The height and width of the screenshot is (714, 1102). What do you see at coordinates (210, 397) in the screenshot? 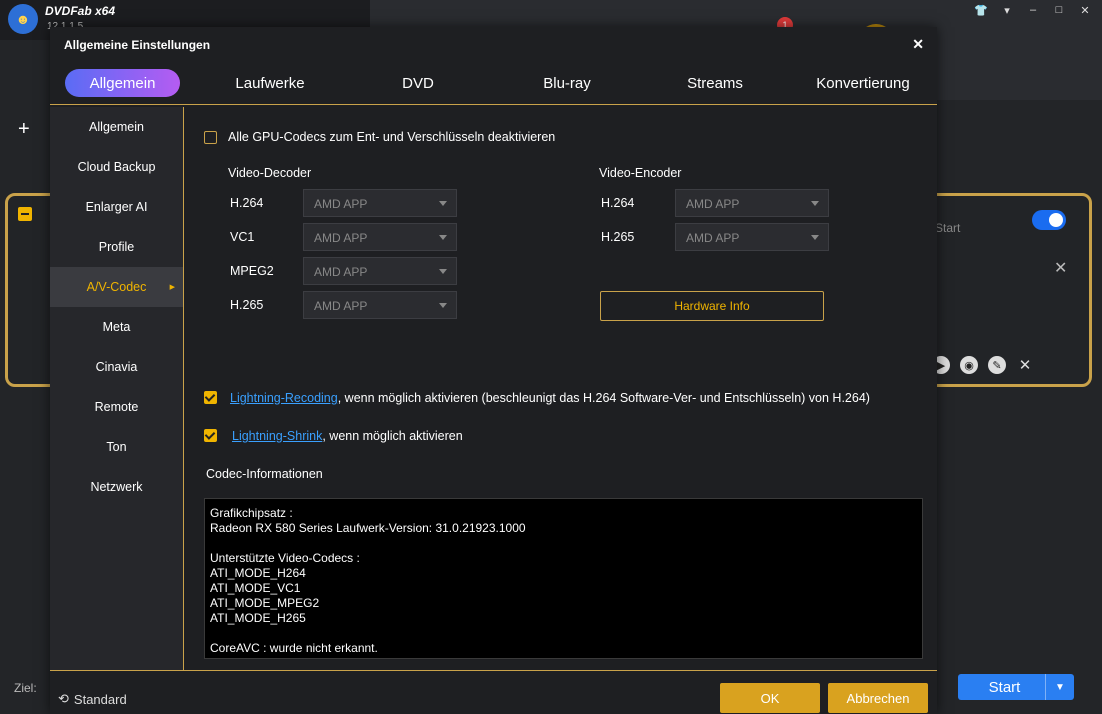
I see `lightning-recoding-checkbox` at bounding box center [210, 397].